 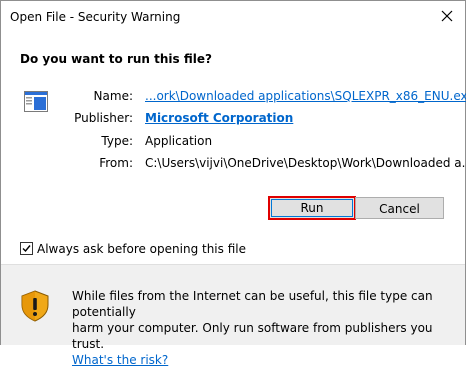 I want to click on cancel-button: Cancel, so click(x=399, y=208).